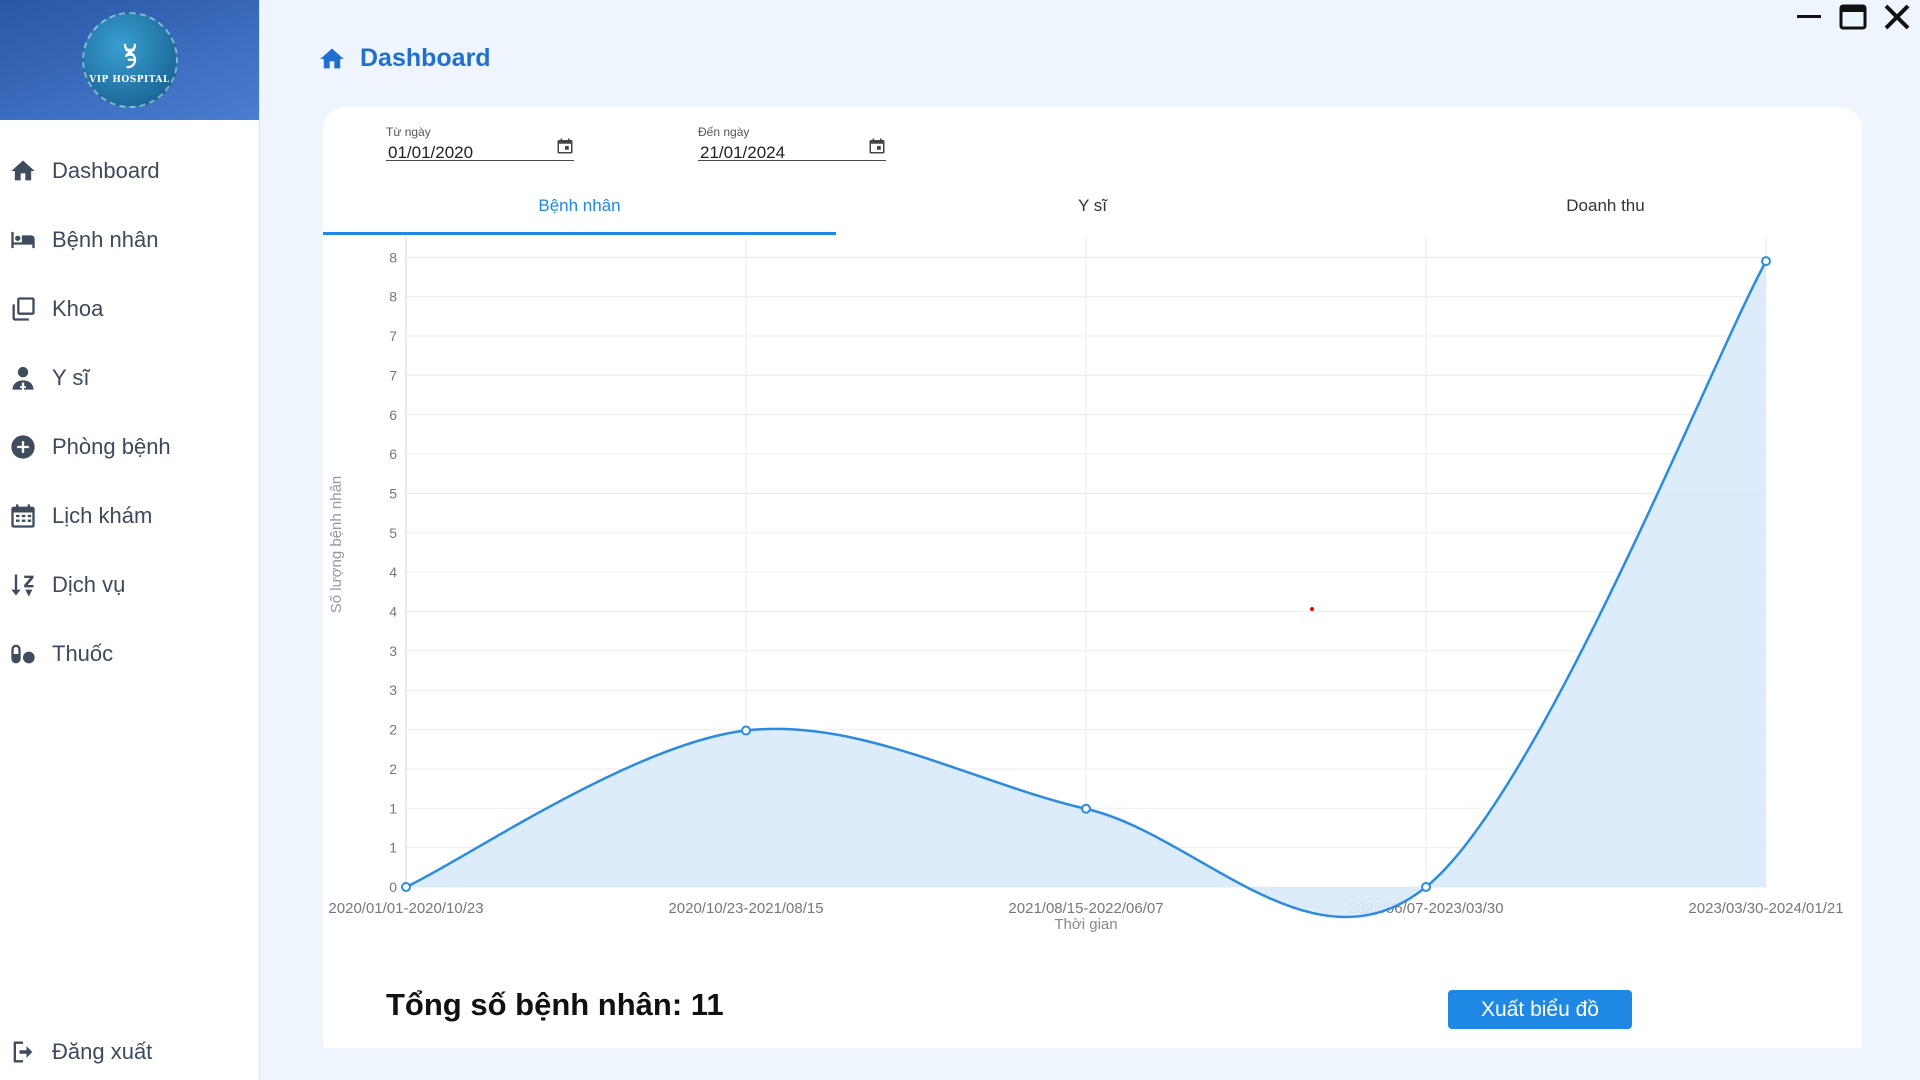 Image resolution: width=1920 pixels, height=1080 pixels. What do you see at coordinates (129, 584) in the screenshot?
I see `sidebar-item-services: Dịch vụ` at bounding box center [129, 584].